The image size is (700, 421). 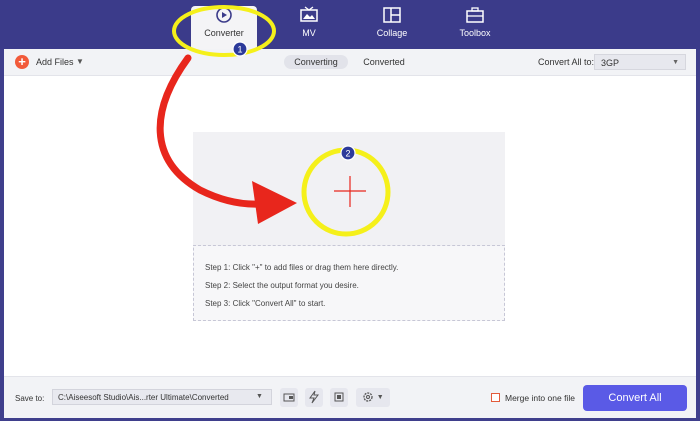 What do you see at coordinates (274, 202) in the screenshot?
I see `red-arrow-head` at bounding box center [274, 202].